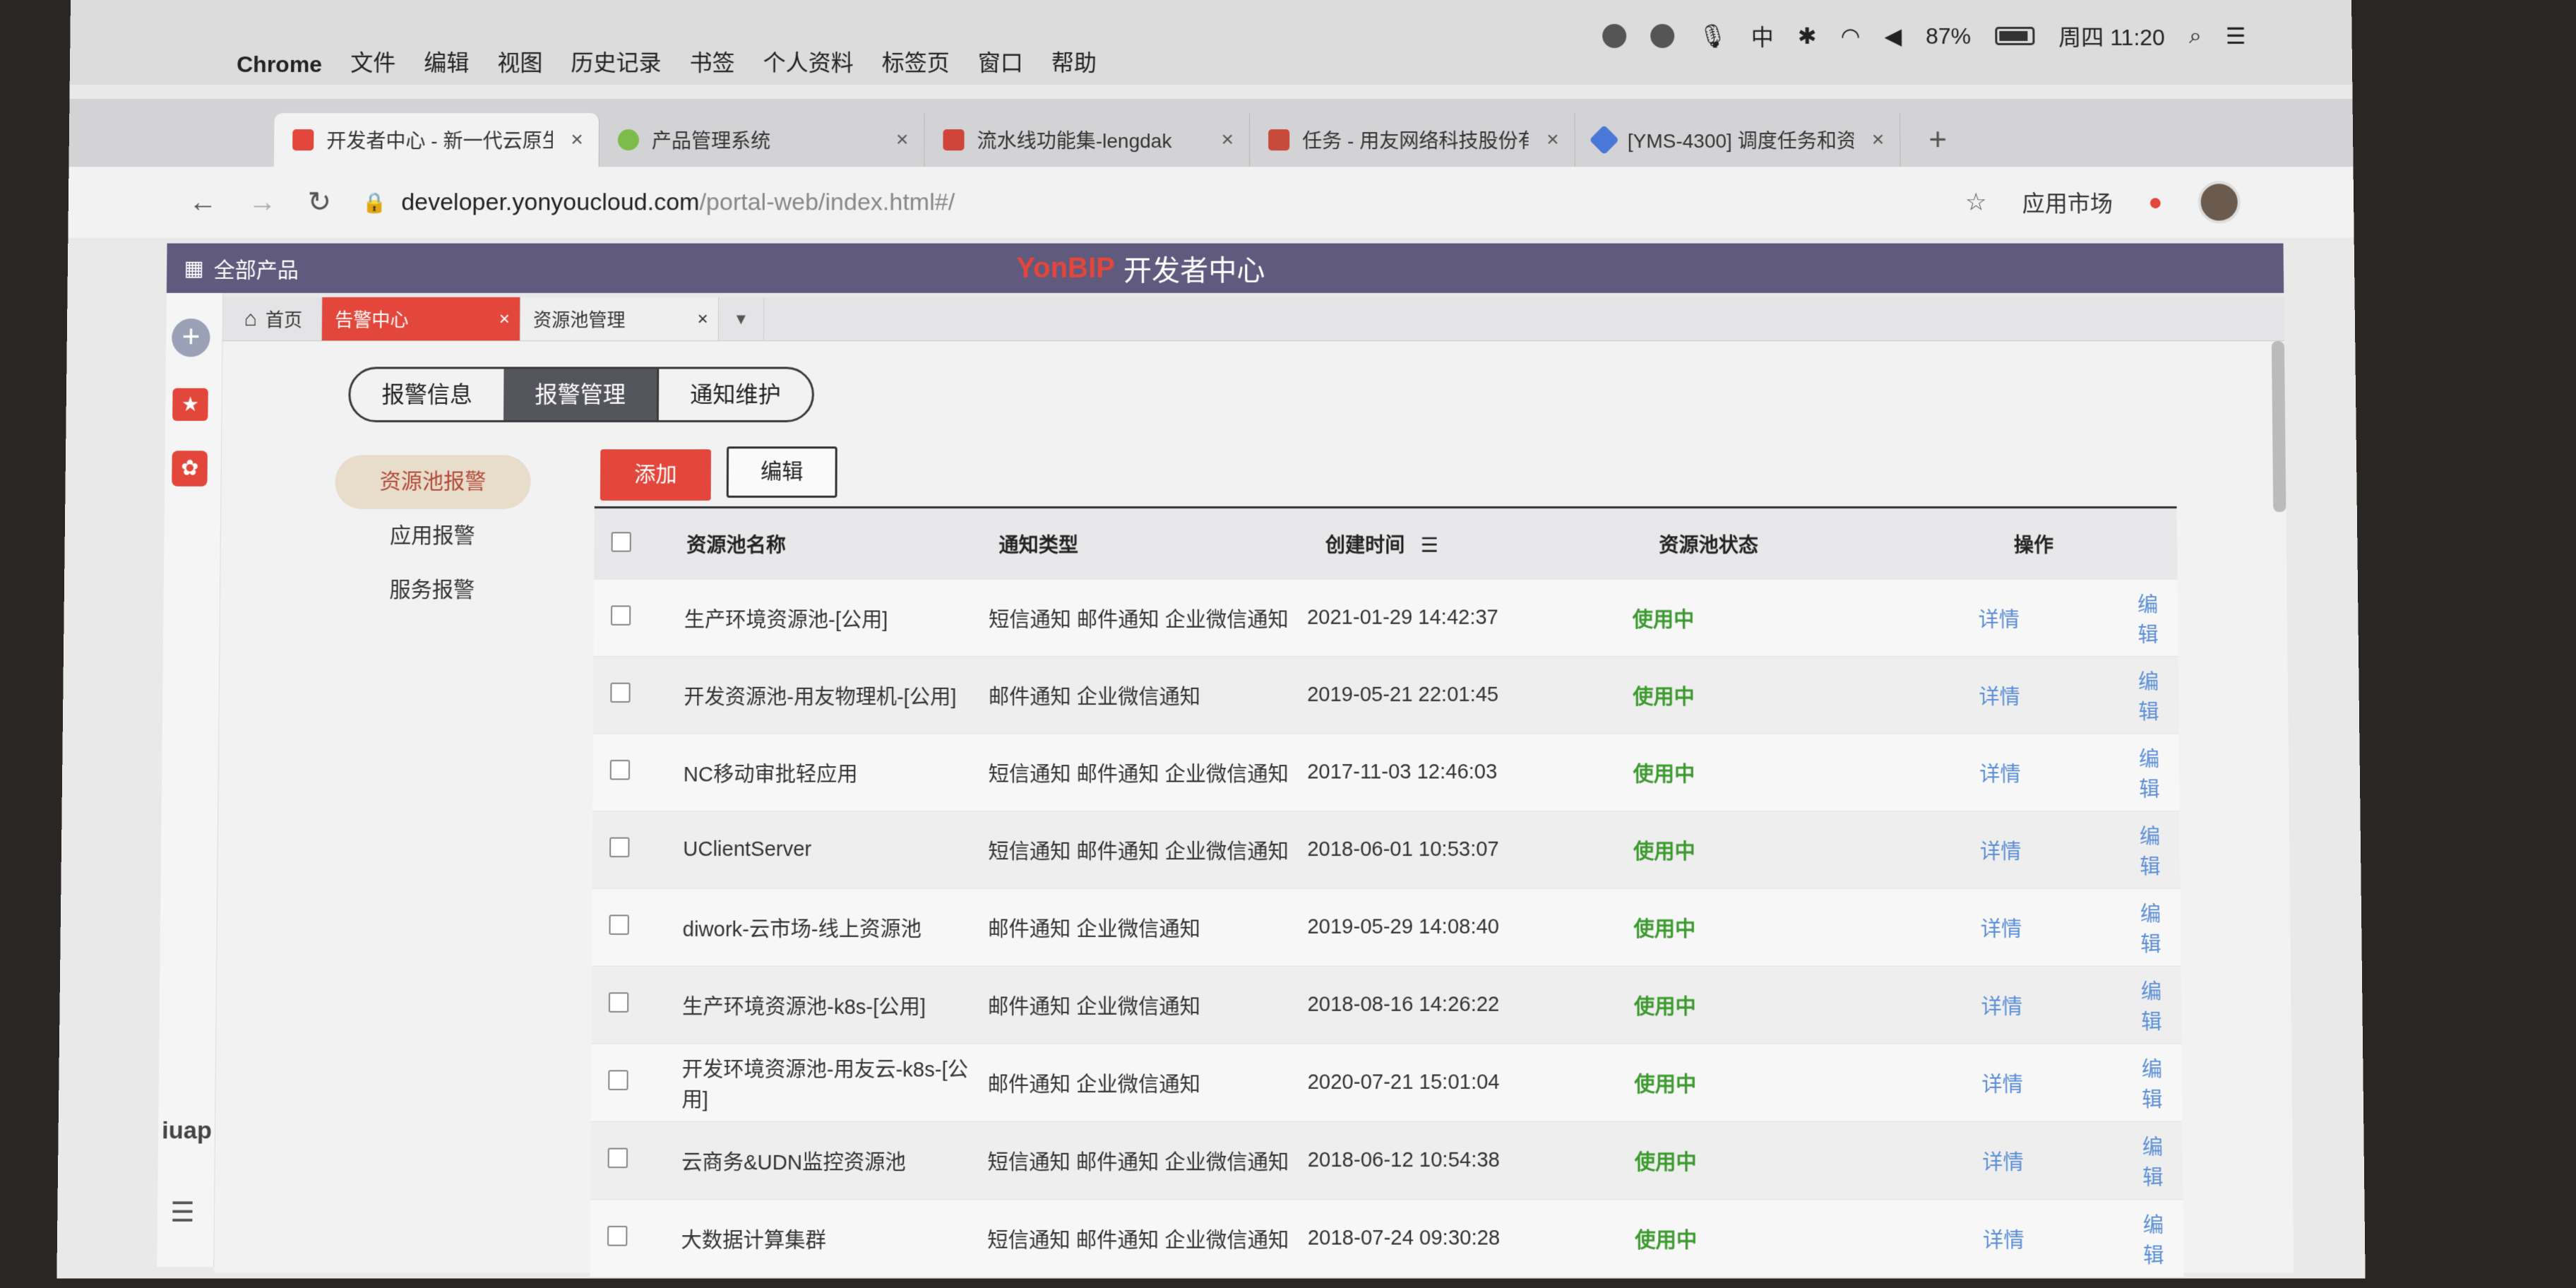  Describe the element at coordinates (279, 65) in the screenshot. I see `menu-chrome: Chrome` at that location.